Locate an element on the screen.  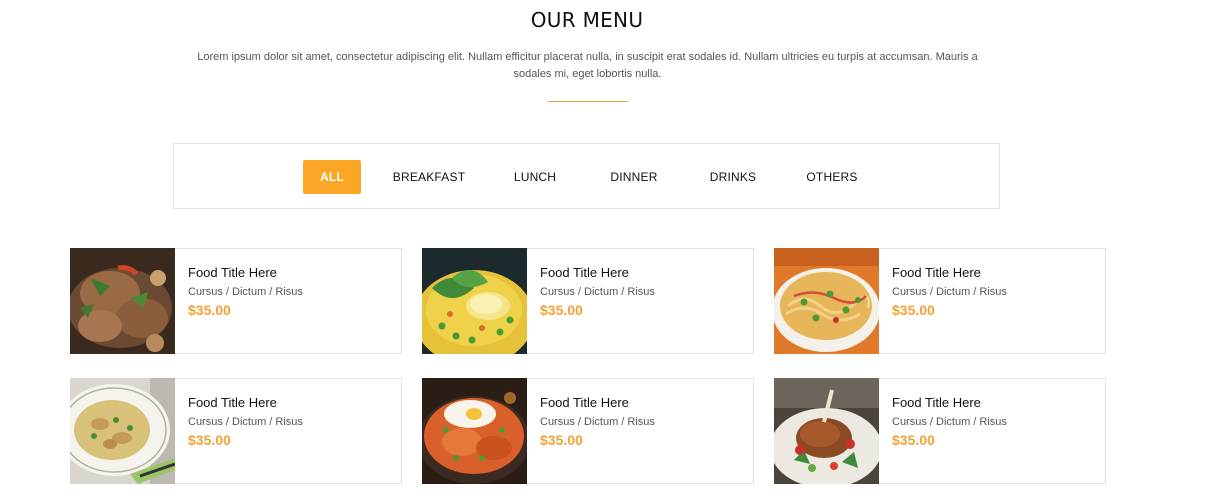
title-divider is located at coordinates (588, 101).